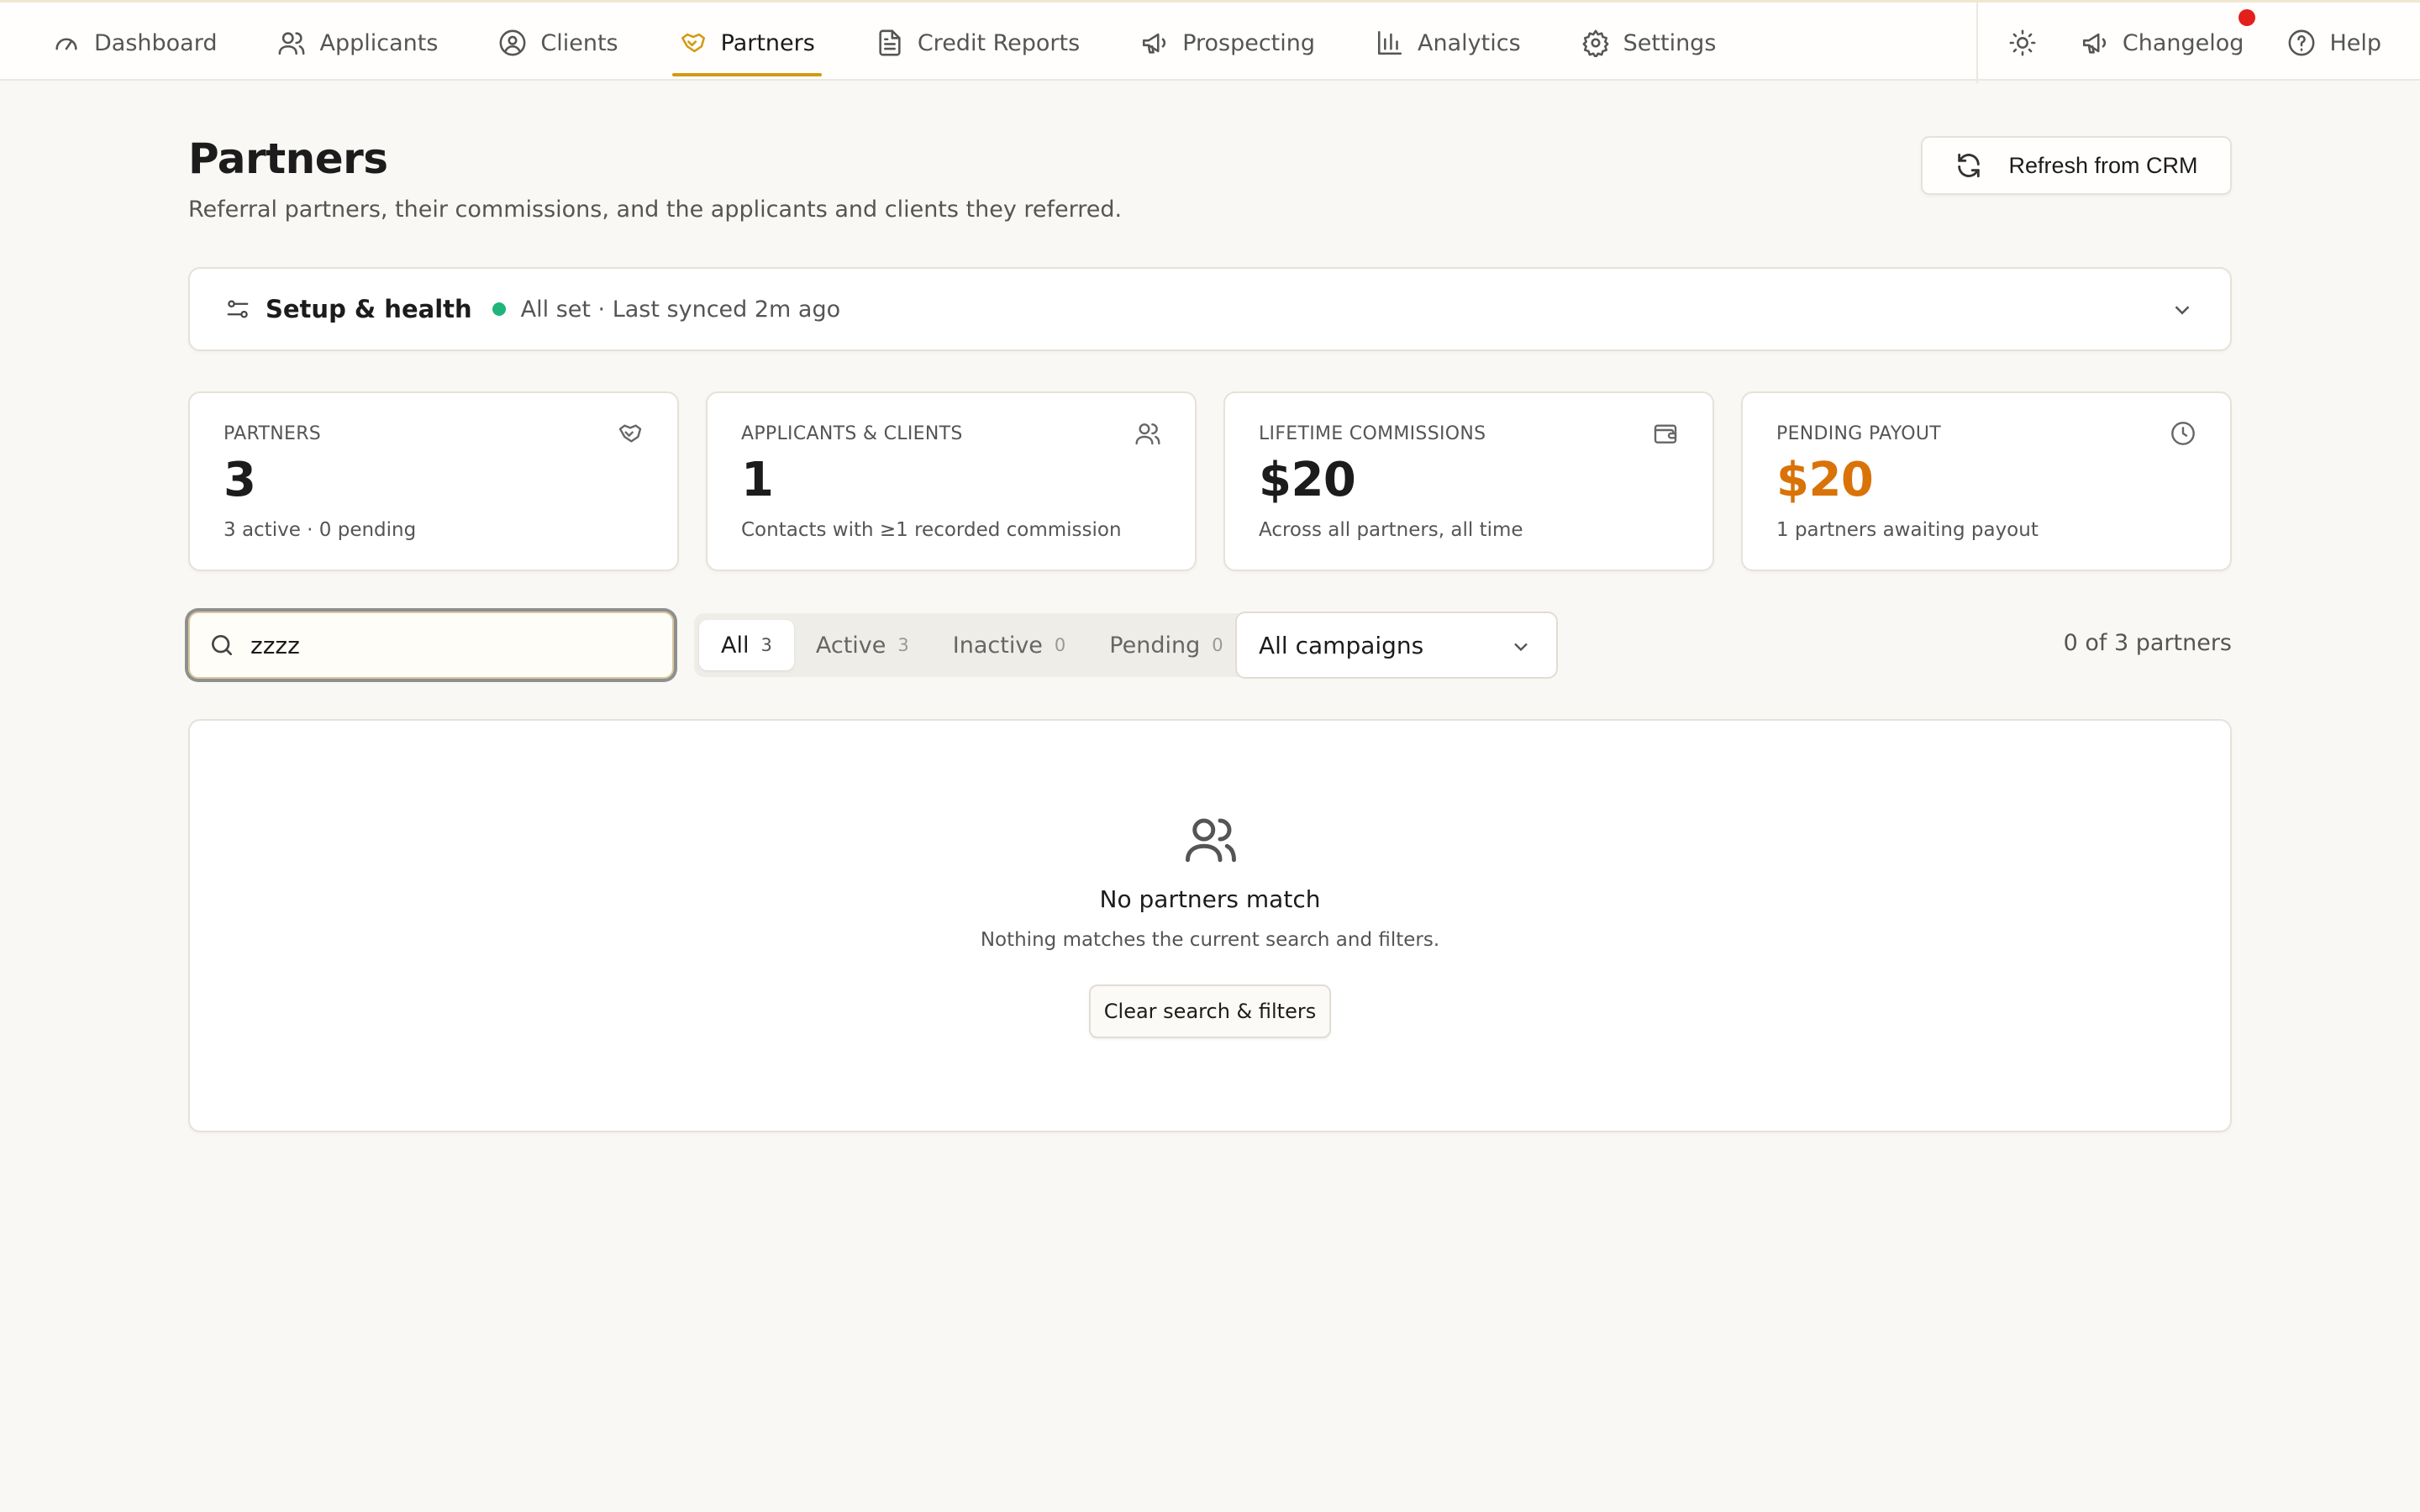 This screenshot has height=1512, width=2420. I want to click on setup-label: Setup & health, so click(369, 309).